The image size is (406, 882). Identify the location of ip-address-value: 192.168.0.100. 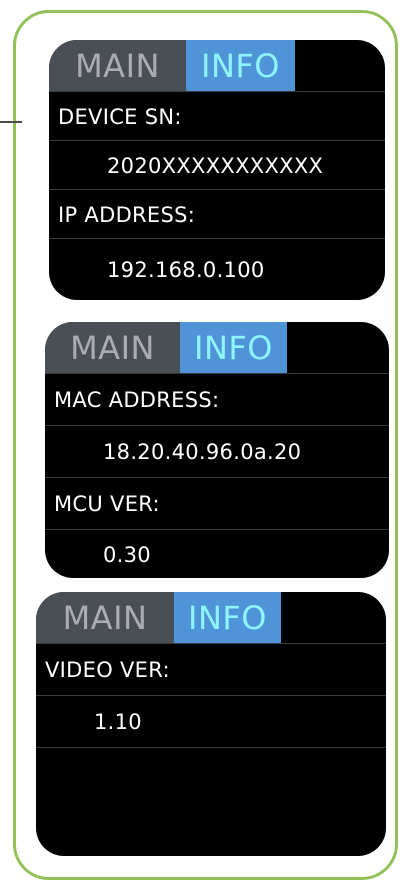
(217, 269).